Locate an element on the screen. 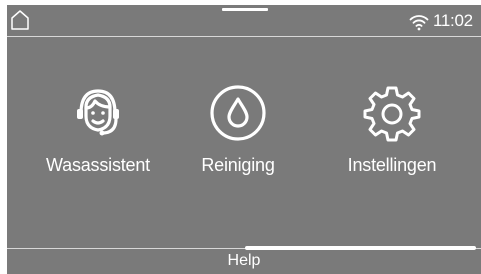  tile-instellingen: Instellingen is located at coordinates (392, 133).